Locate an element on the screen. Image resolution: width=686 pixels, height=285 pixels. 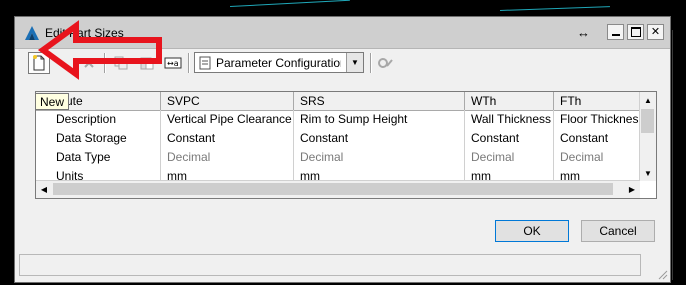
swap-icon: ↔a is located at coordinates (173, 63).